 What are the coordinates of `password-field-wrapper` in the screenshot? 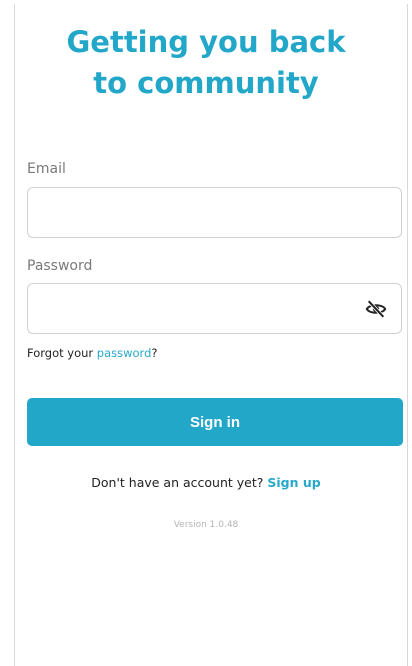 It's located at (214, 308).